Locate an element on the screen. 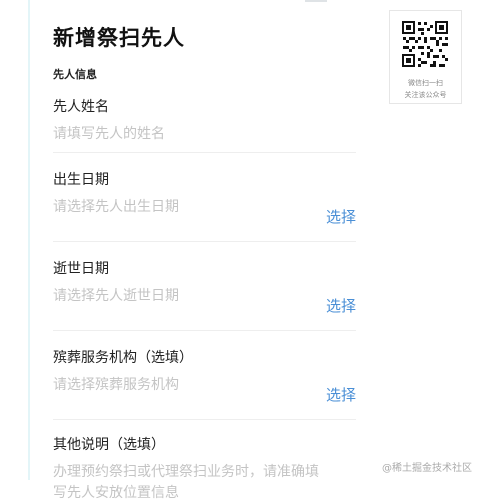 The height and width of the screenshot is (504, 480). death-date-input: 请选择先人逝世日期 is located at coordinates (204, 296).